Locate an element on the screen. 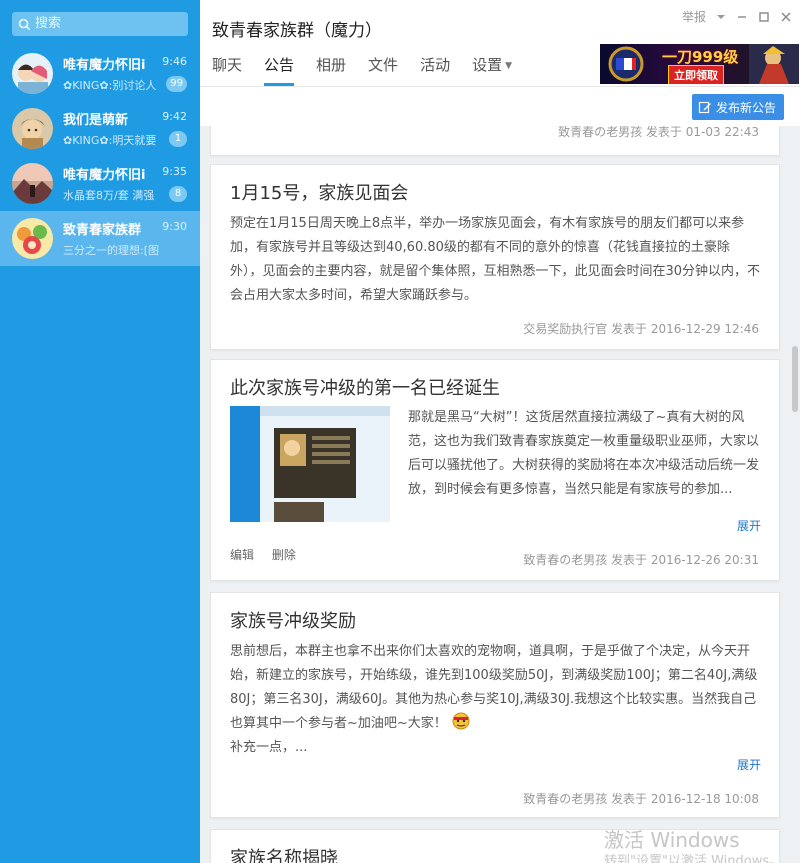 This screenshot has width=800, height=863. tab-activities: 活动 is located at coordinates (435, 70).